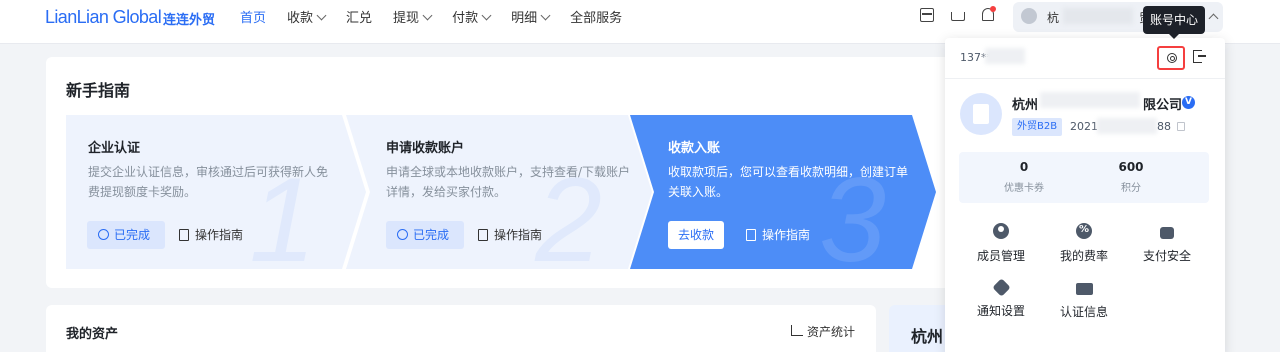  Describe the element at coordinates (472, 16) in the screenshot. I see `nav-item-pay: 付款` at that location.